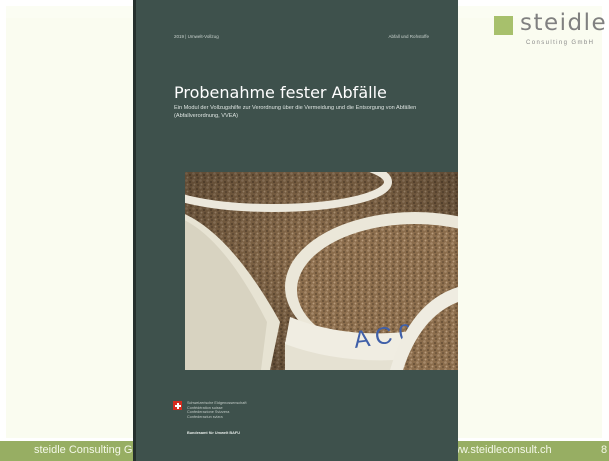  Describe the element at coordinates (196, 36) in the screenshot. I see `cover-series: 2019 | Umwelt-Vollzug` at that location.